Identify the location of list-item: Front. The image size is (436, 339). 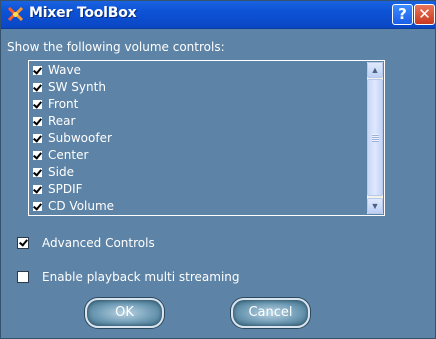
(55, 104).